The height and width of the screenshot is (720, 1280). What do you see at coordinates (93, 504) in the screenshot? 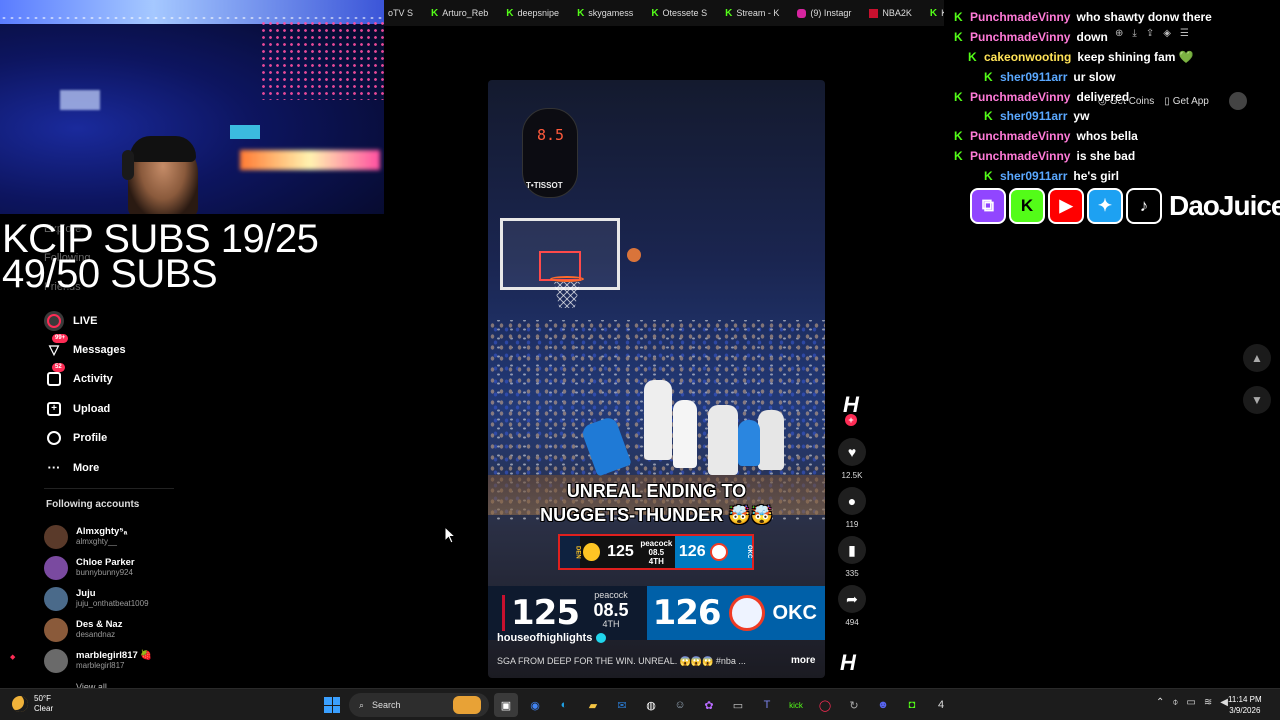
I see `following-accounts-title: Following accounts` at bounding box center [93, 504].